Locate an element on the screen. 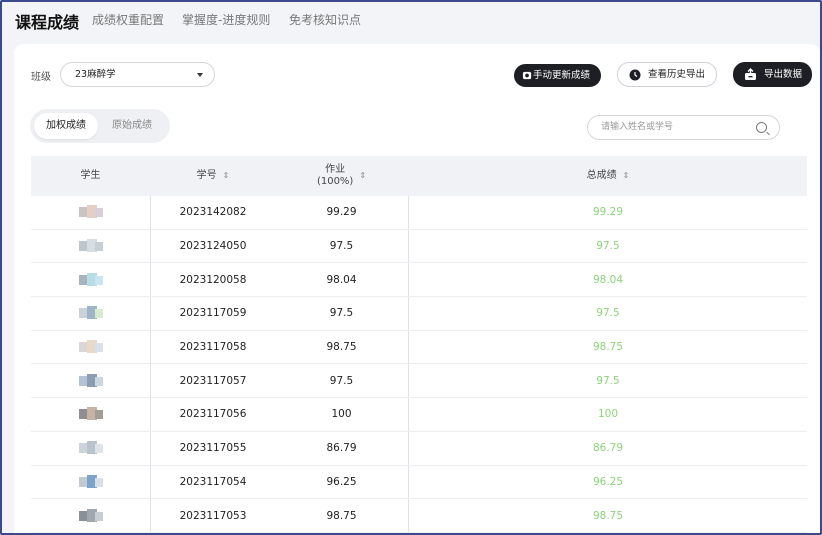 The image size is (822, 535). student-id-cell: 2023117058 is located at coordinates (213, 347).